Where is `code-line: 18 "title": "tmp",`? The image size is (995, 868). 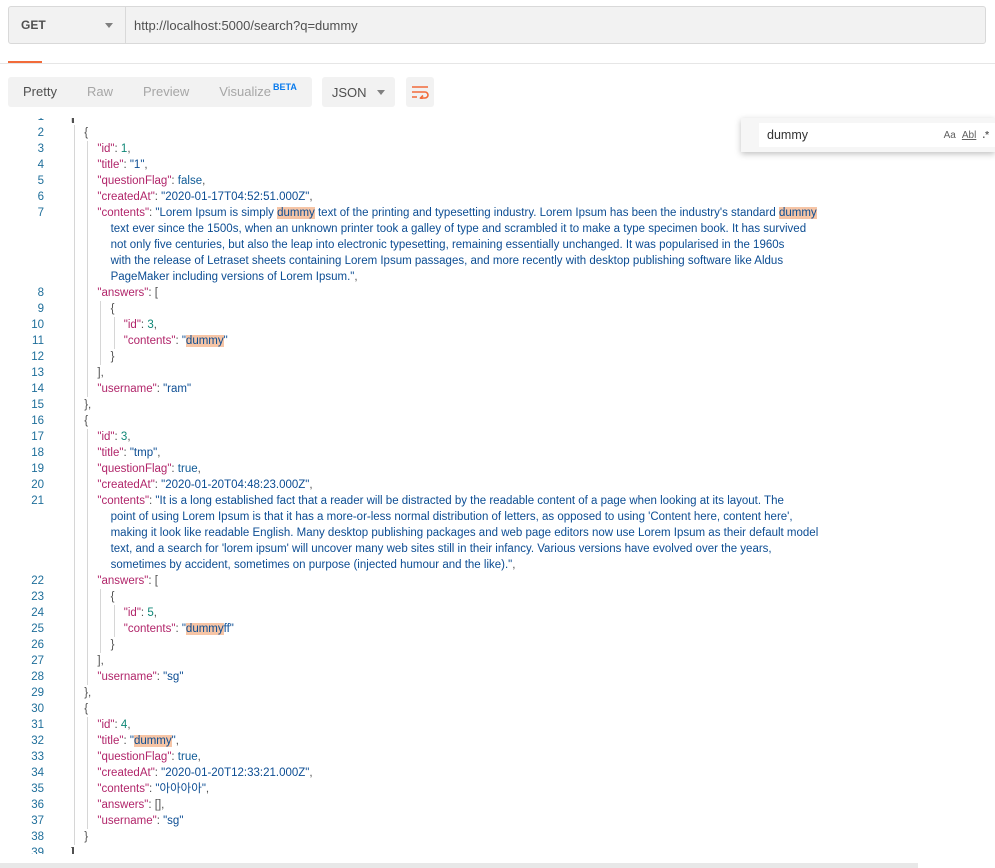
code-line: 18 "title": "tmp", is located at coordinates (497, 453).